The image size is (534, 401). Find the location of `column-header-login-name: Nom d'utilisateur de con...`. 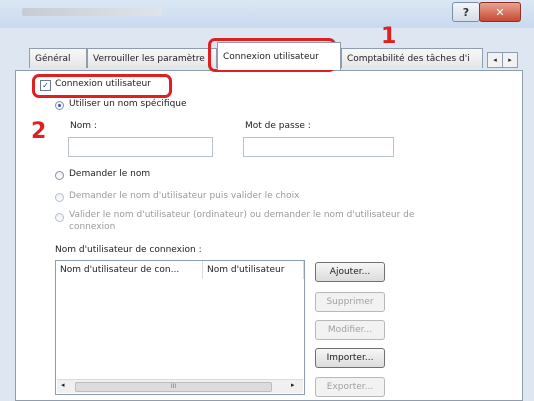

column-header-login-name: Nom d'utilisateur de con... is located at coordinates (129, 270).